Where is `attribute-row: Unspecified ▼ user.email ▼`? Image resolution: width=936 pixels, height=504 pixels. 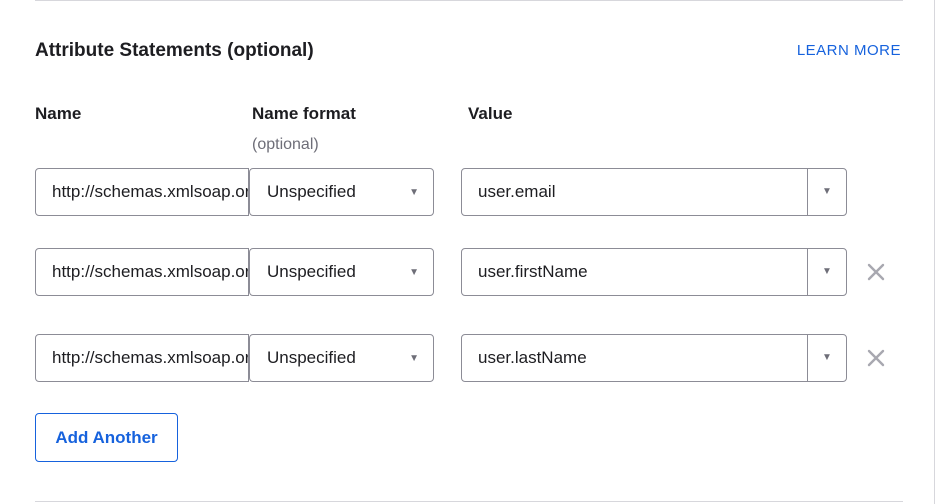
attribute-row: Unspecified ▼ user.email ▼ is located at coordinates (468, 192).